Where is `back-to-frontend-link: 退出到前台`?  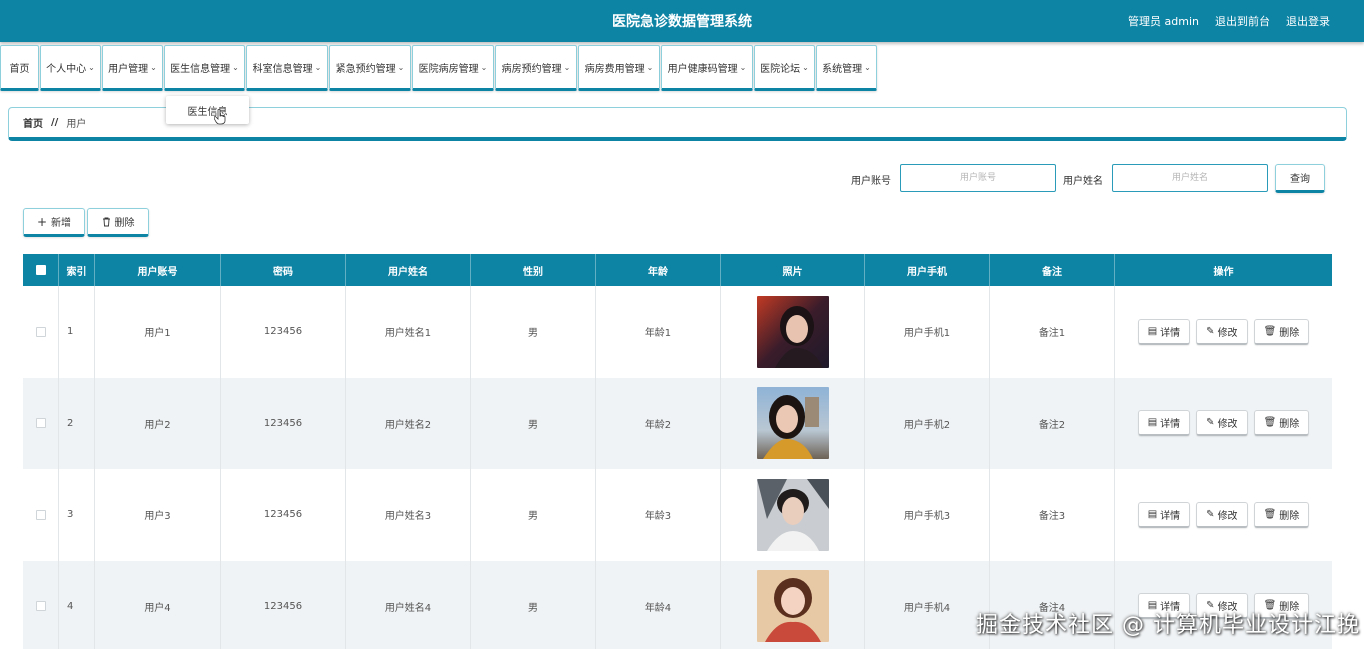 back-to-frontend-link: 退出到前台 is located at coordinates (1242, 21).